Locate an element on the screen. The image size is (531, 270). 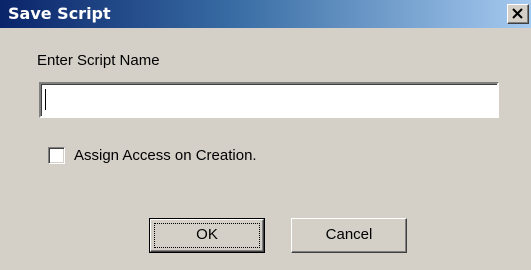
cancel-button: Cancel is located at coordinates (349, 235).